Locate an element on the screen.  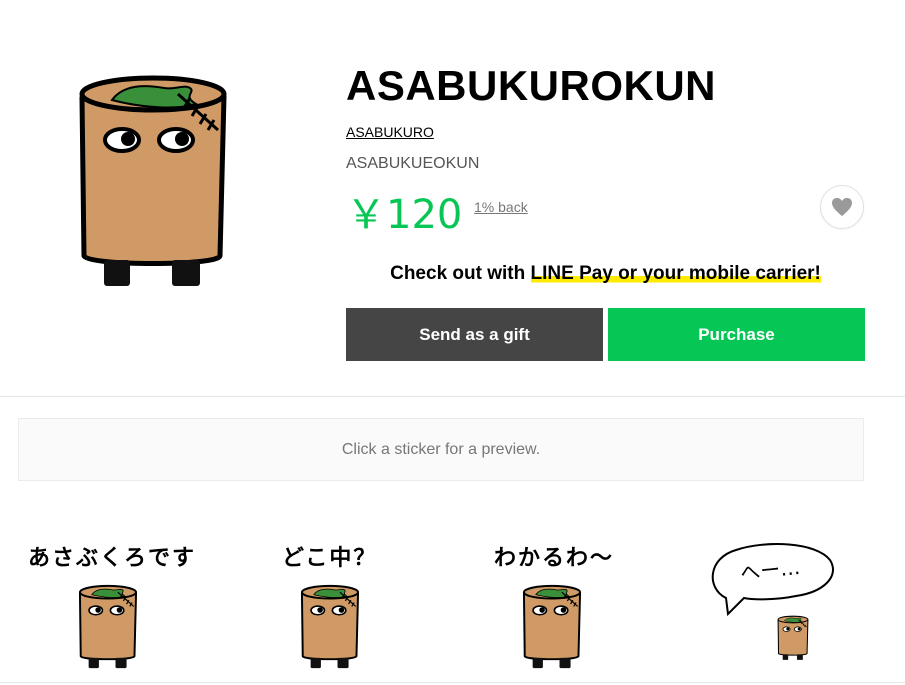
sticker-item-3: わかるわ〜 is located at coordinates (569, 600).